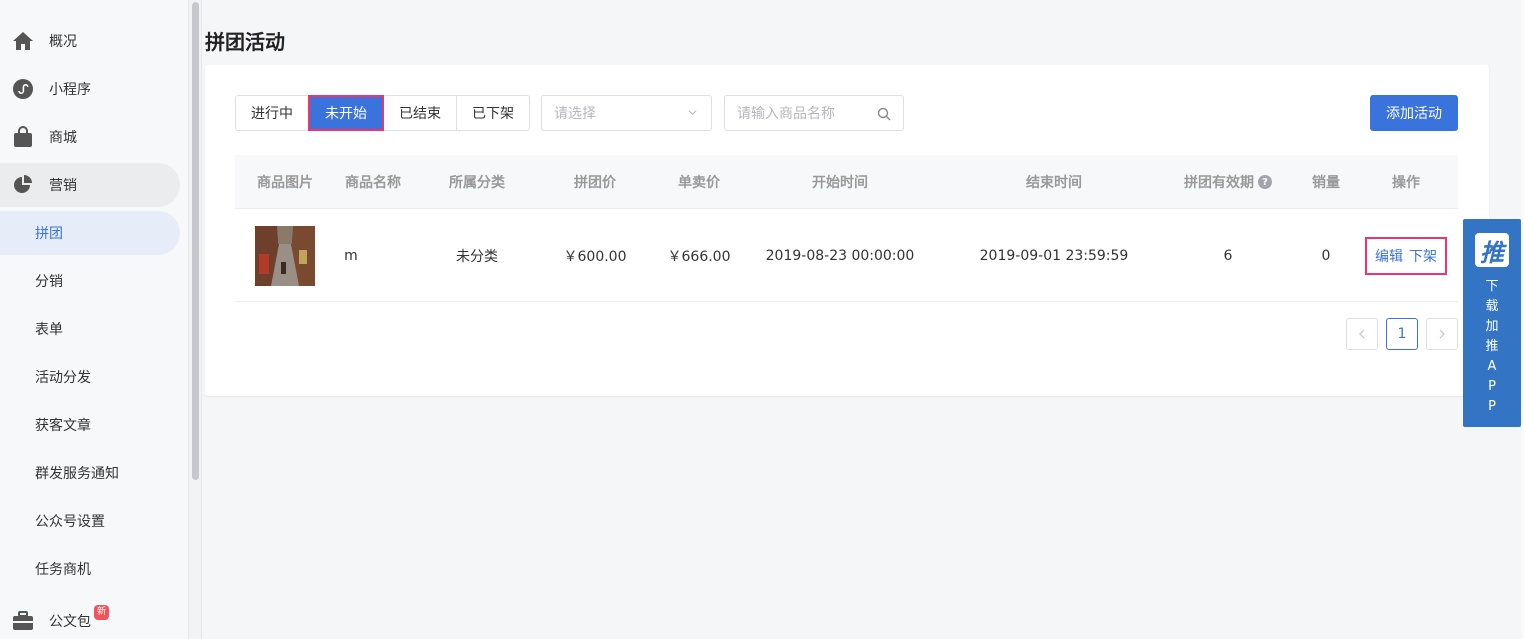  I want to click on column-header-label: 拼团有效期, so click(1219, 183).